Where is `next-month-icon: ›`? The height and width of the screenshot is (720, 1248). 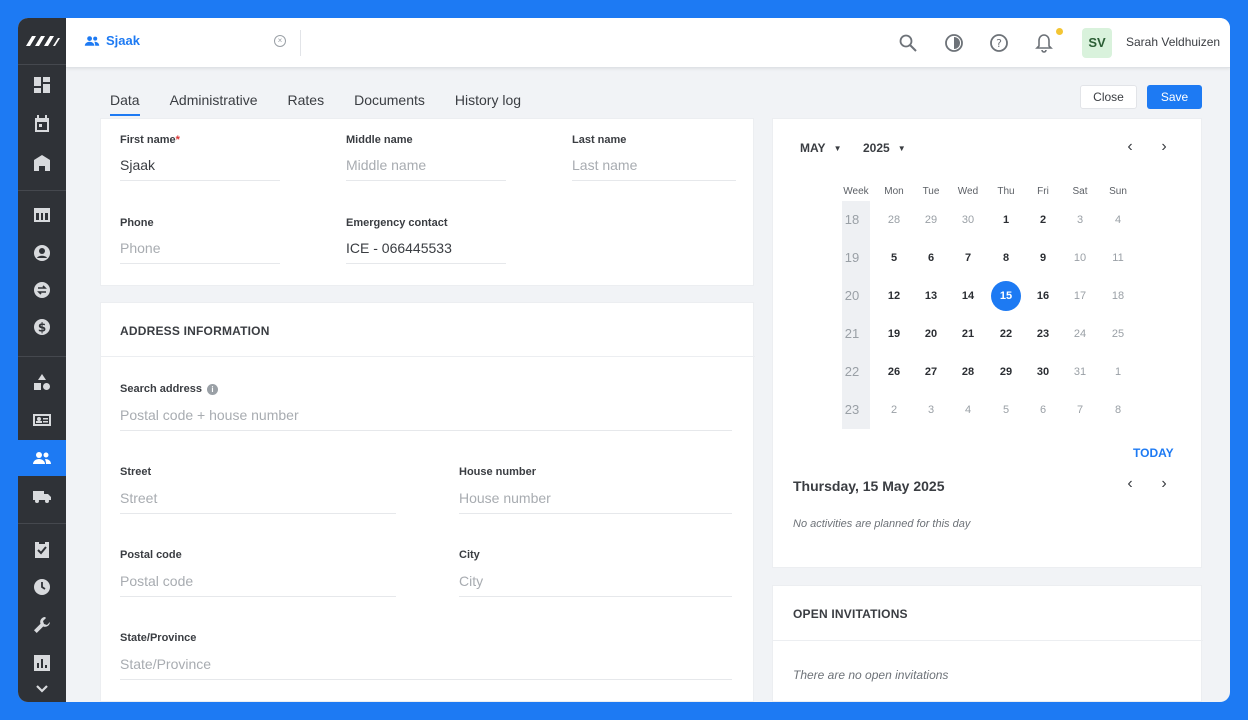
next-month-icon: › is located at coordinates (1164, 147).